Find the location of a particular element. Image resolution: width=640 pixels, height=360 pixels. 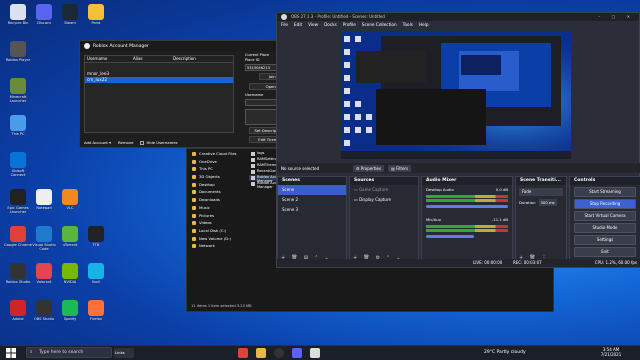

desktop-icon-minecraft-launcher: Minecraft Launcher is located at coordinates (18, 95).